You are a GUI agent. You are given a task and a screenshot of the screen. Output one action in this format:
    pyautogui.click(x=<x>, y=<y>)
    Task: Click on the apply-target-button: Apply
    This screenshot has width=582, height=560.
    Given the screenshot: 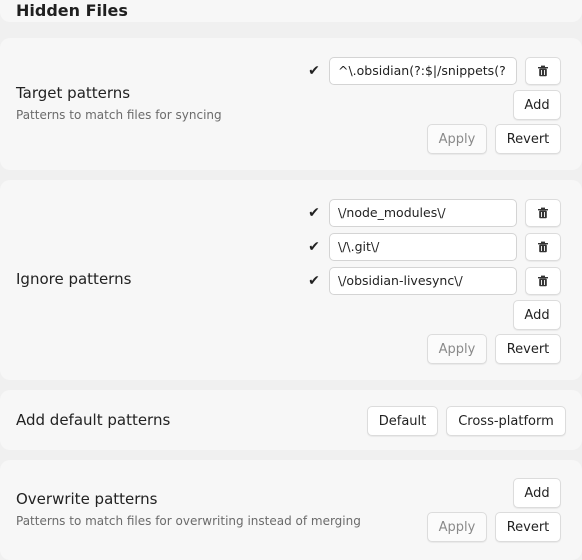 What is the action you would take?
    pyautogui.click(x=457, y=139)
    